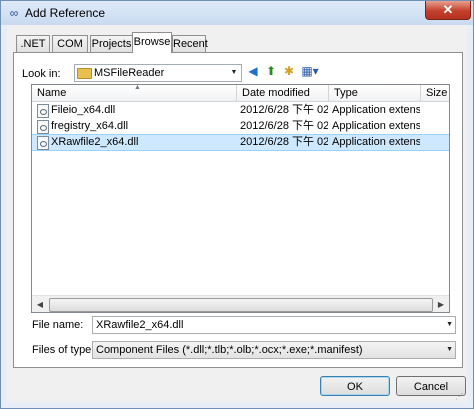 The image size is (474, 409). I want to click on tab-recent: Recent, so click(190, 43).